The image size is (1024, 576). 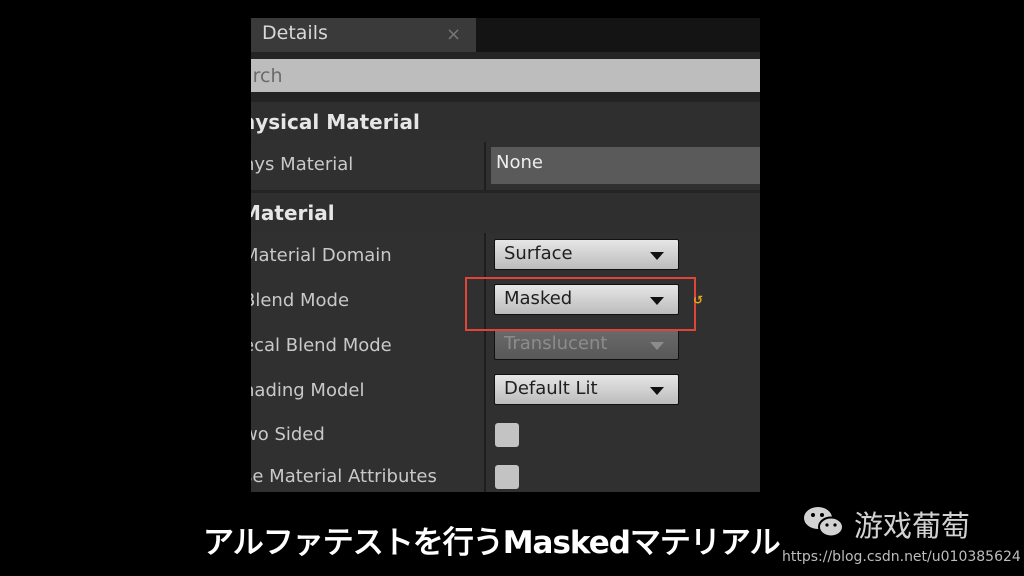 What do you see at coordinates (321, 345) in the screenshot?
I see `property-label: ecal Blend Mode` at bounding box center [321, 345].